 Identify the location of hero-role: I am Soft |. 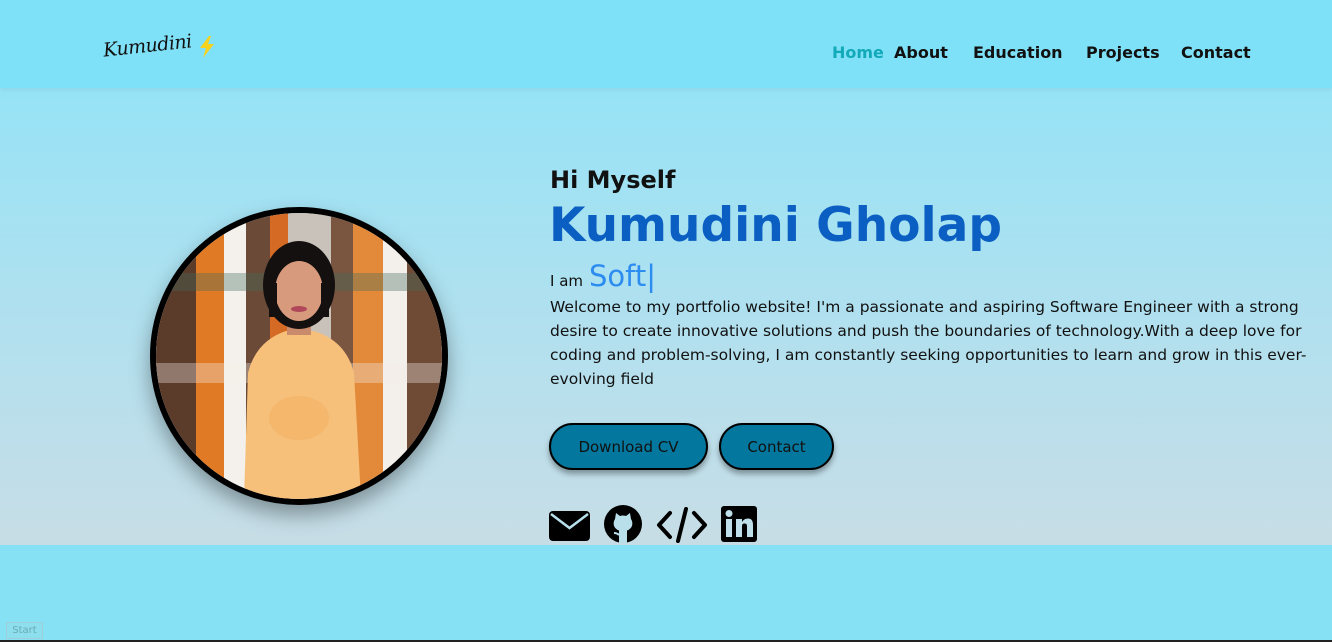
(603, 276).